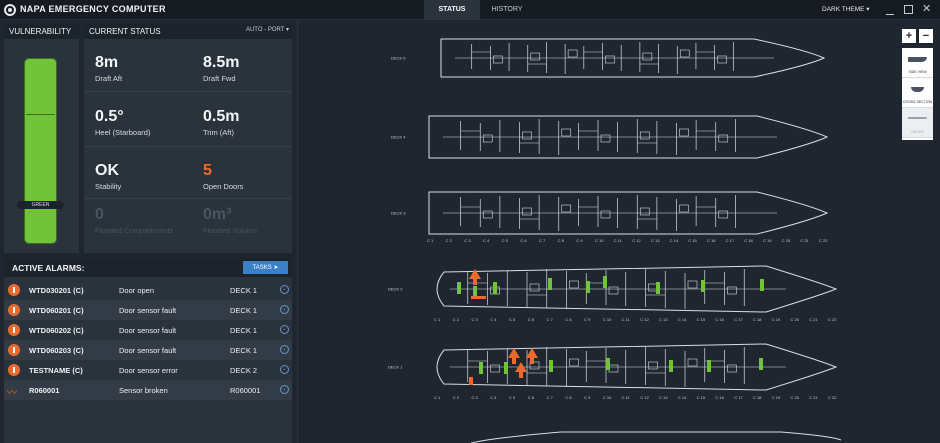 This screenshot has width=940, height=443. What do you see at coordinates (56, 310) in the screenshot?
I see `alarm-id: WTD060201 (C)` at bounding box center [56, 310].